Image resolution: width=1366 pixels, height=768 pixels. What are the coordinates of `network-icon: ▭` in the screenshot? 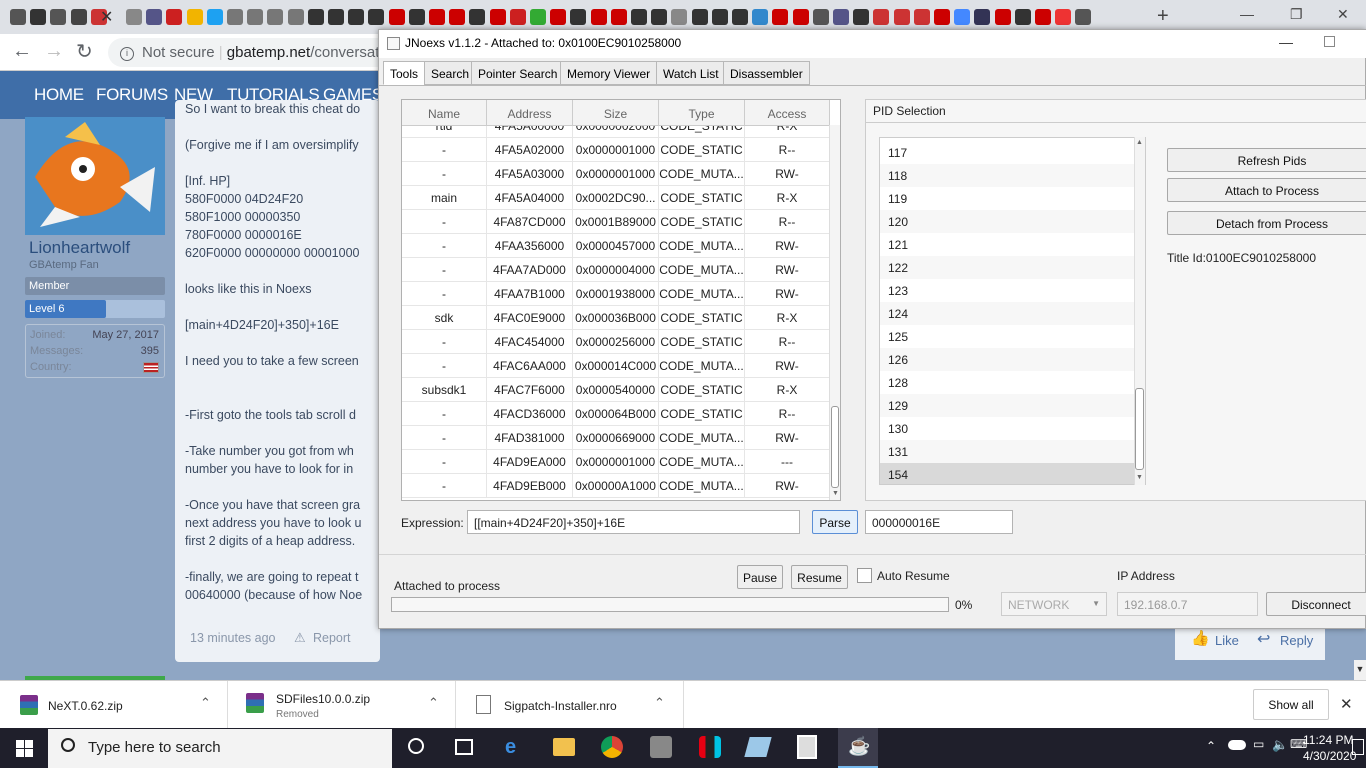 It's located at (1258, 744).